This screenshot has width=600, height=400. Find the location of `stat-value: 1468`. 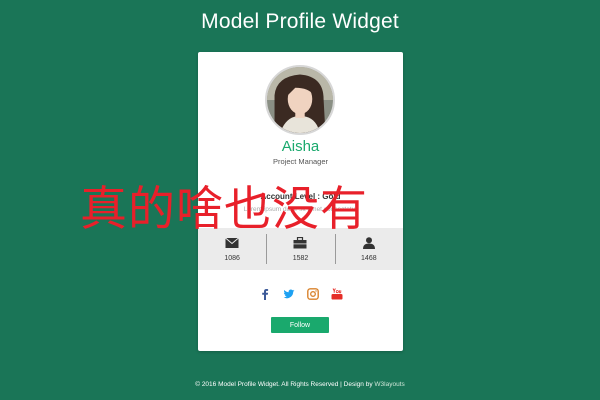

stat-value: 1468 is located at coordinates (369, 258).